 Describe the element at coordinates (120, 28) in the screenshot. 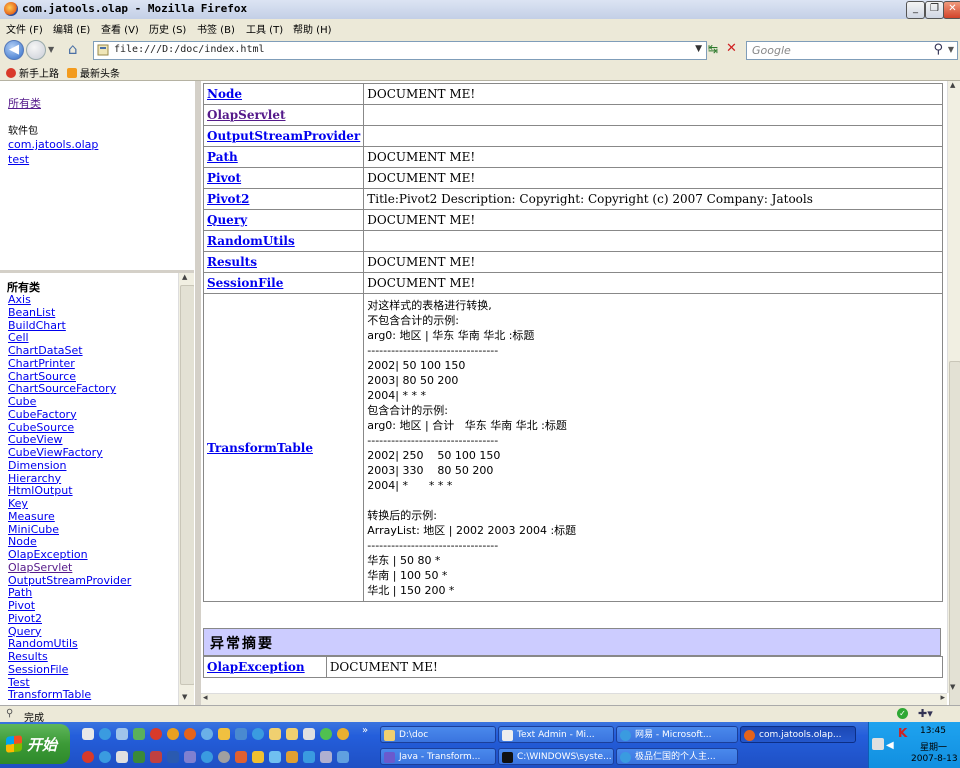

I see `menu-view: 查看 (V)` at that location.